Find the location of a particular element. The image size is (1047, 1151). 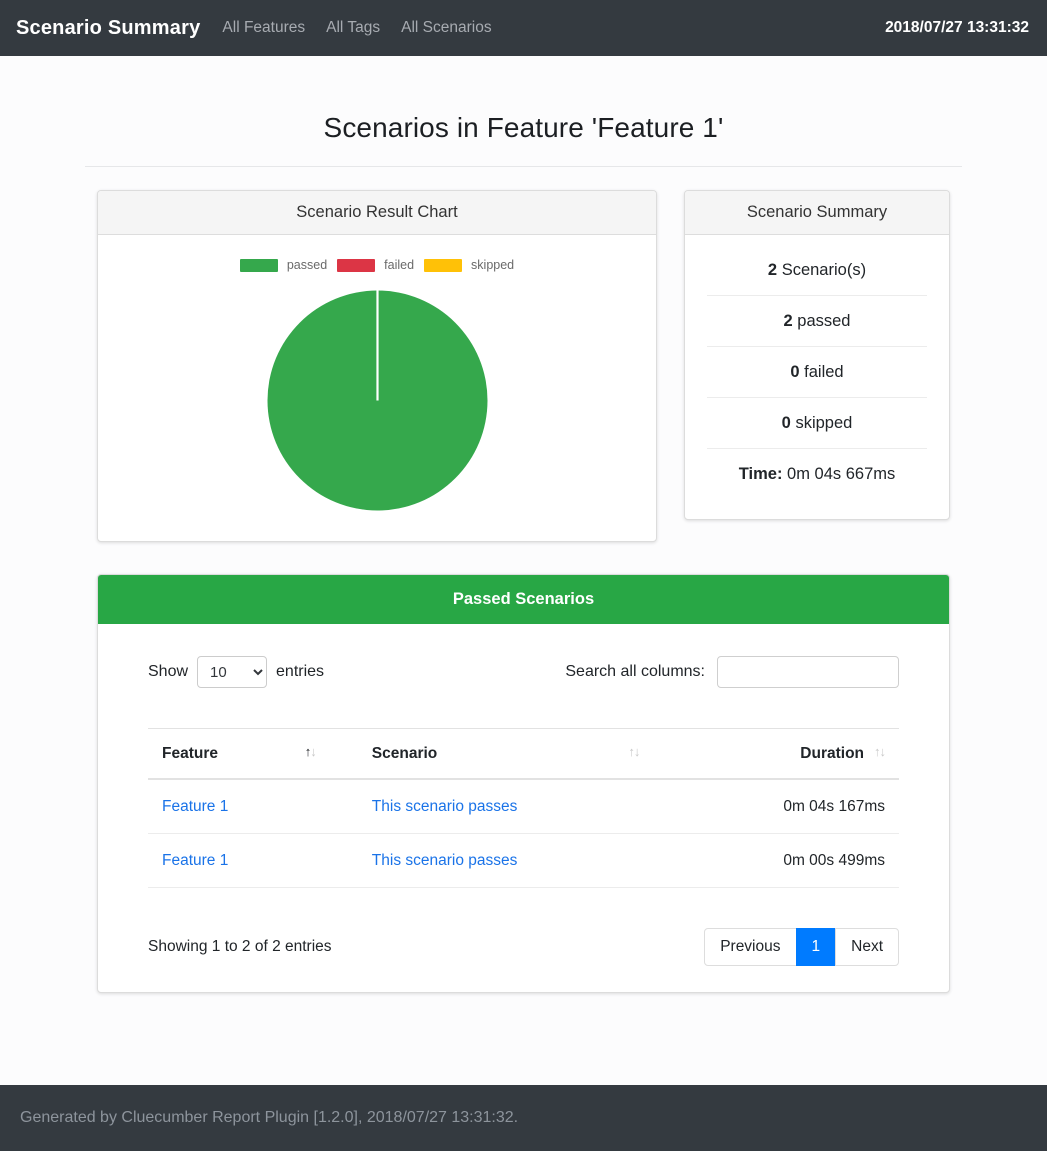

legend-item-skipped: skipped is located at coordinates (469, 265).